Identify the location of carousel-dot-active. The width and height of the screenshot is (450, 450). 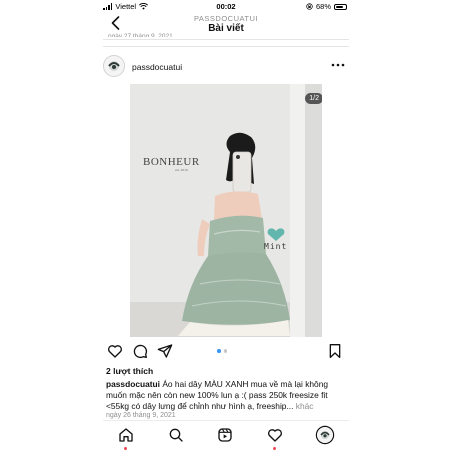
(219, 351).